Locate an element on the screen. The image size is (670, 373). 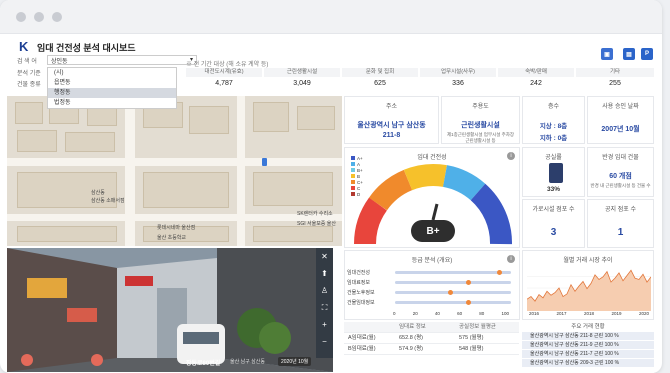
count-b-value: 1 is located at coordinates (620, 232).